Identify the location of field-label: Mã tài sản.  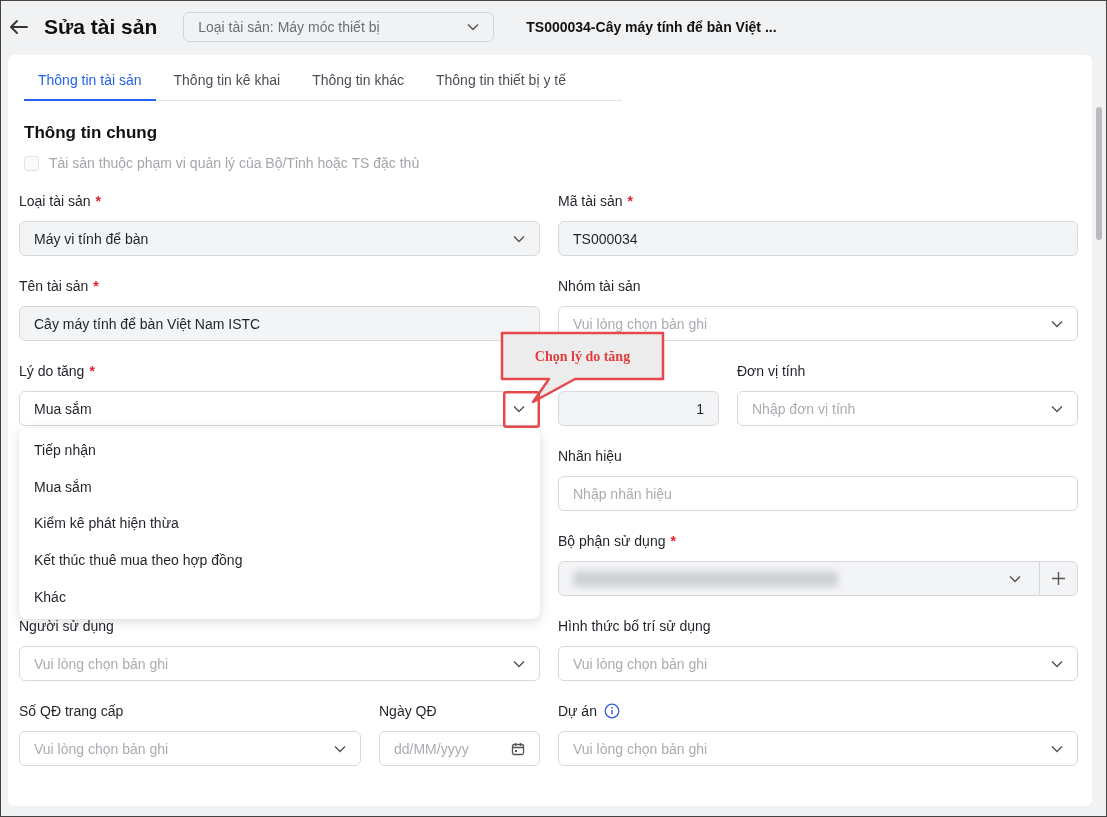
(590, 201).